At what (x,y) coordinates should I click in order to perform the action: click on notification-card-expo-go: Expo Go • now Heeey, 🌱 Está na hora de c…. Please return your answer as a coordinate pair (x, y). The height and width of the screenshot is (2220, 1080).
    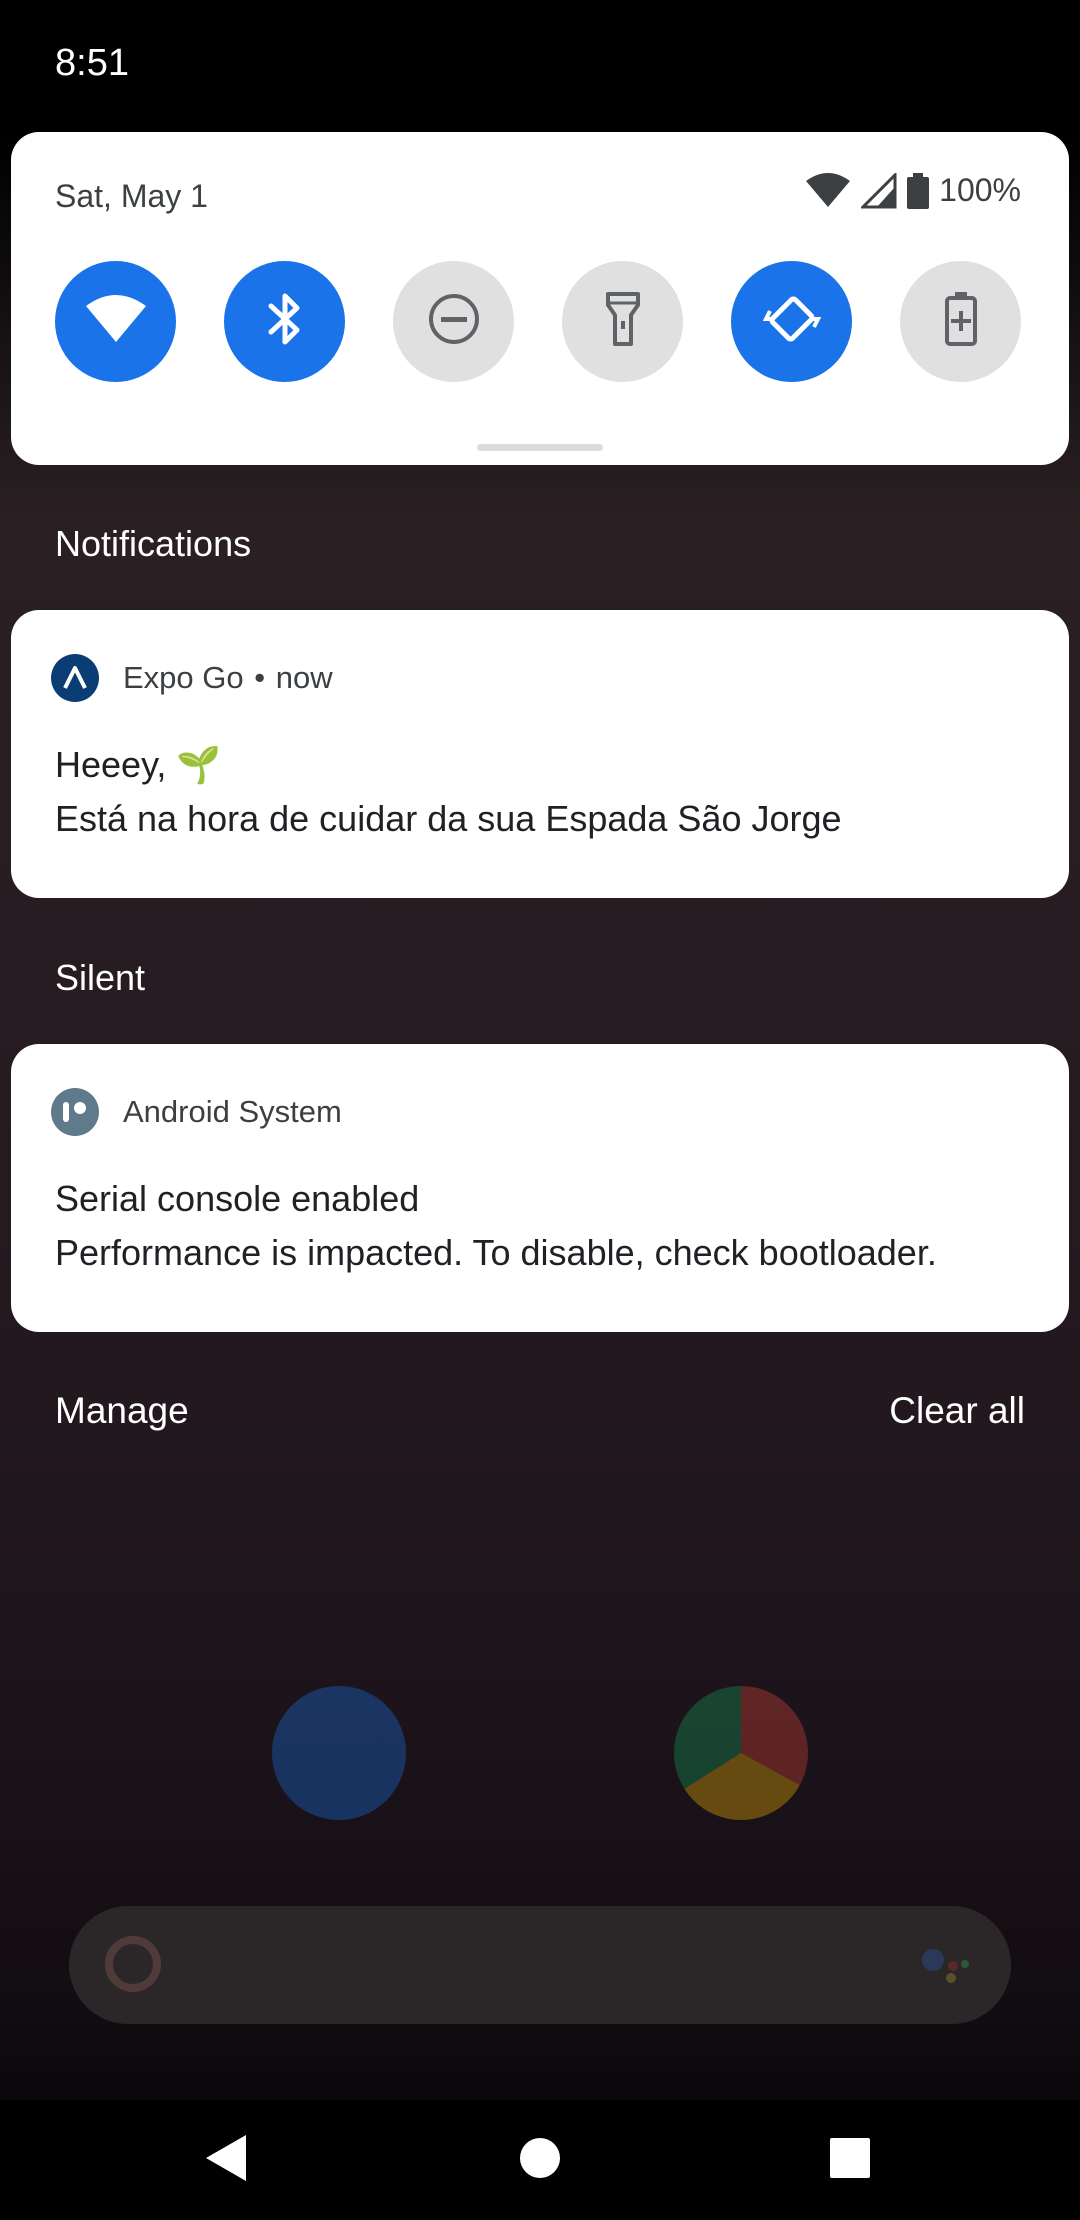
    Looking at the image, I should click on (540, 754).